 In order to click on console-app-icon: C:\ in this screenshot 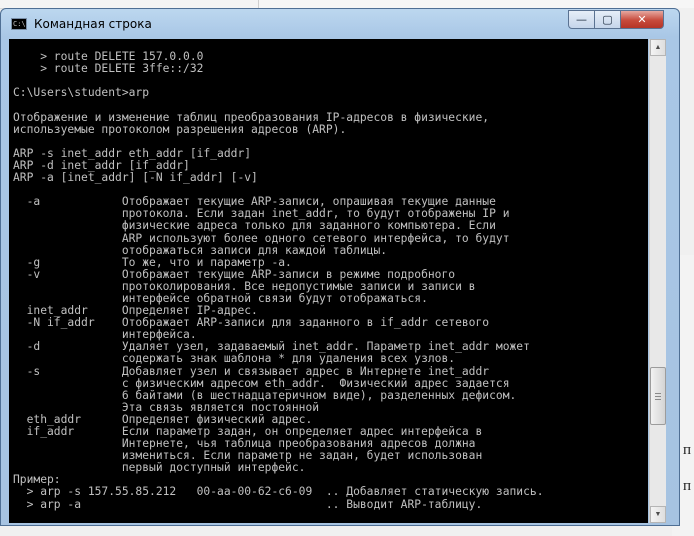, I will do `click(19, 24)`.